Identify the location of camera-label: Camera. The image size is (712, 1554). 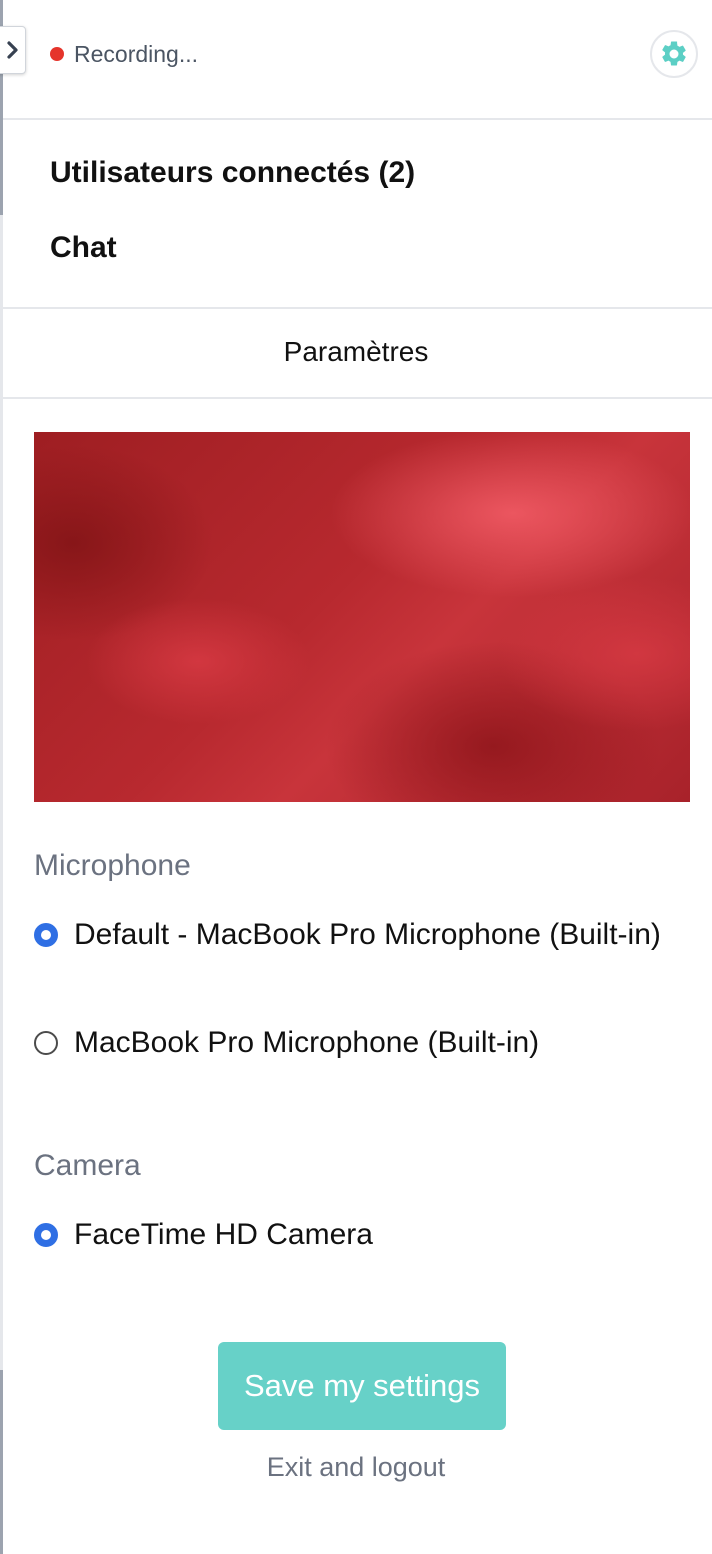
(87, 1165).